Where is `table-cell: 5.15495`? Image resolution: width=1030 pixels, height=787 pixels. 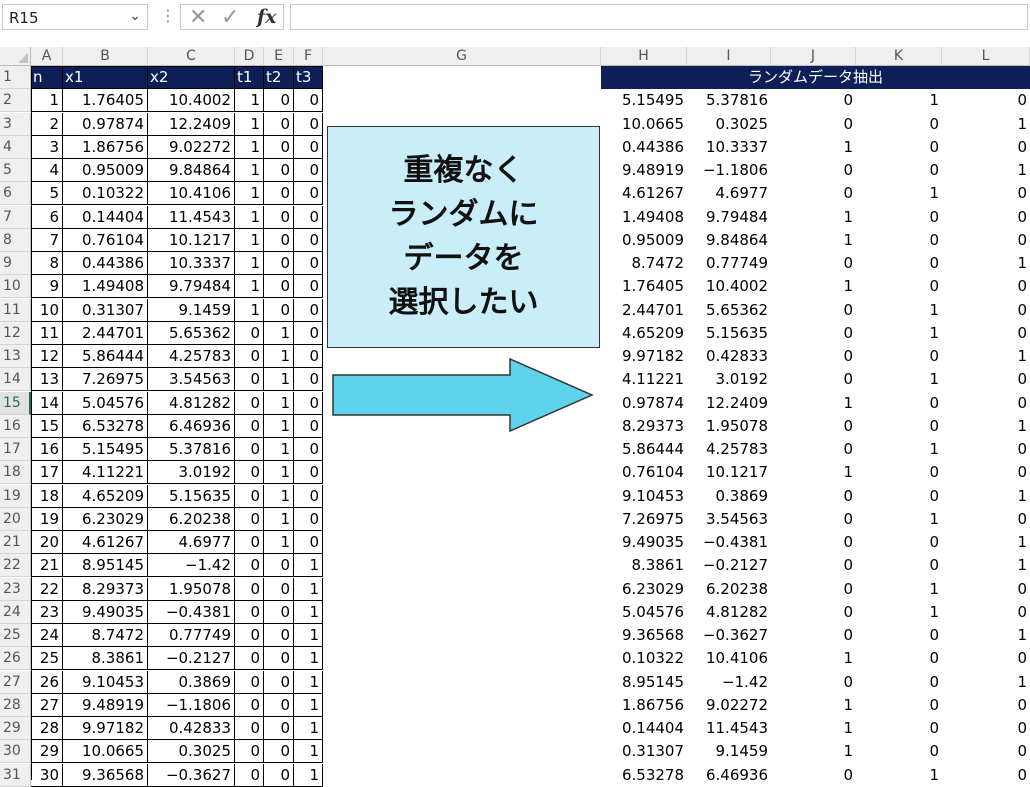
table-cell: 5.15495 is located at coordinates (105, 449).